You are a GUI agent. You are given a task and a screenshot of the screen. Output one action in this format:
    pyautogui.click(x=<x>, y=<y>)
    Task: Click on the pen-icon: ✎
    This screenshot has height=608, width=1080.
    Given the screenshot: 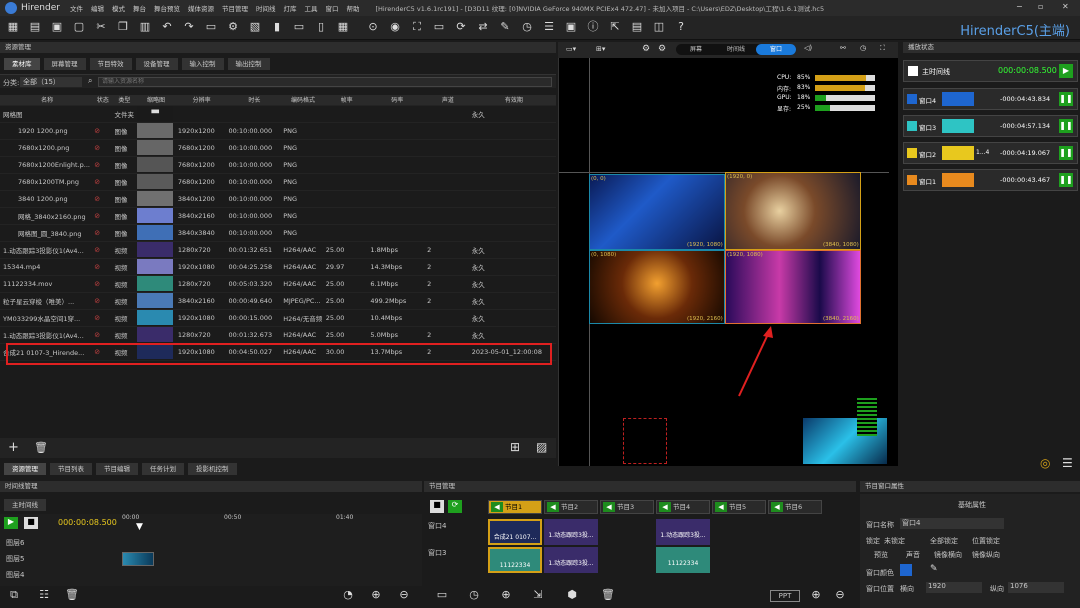 What is the action you would take?
    pyautogui.click(x=505, y=27)
    